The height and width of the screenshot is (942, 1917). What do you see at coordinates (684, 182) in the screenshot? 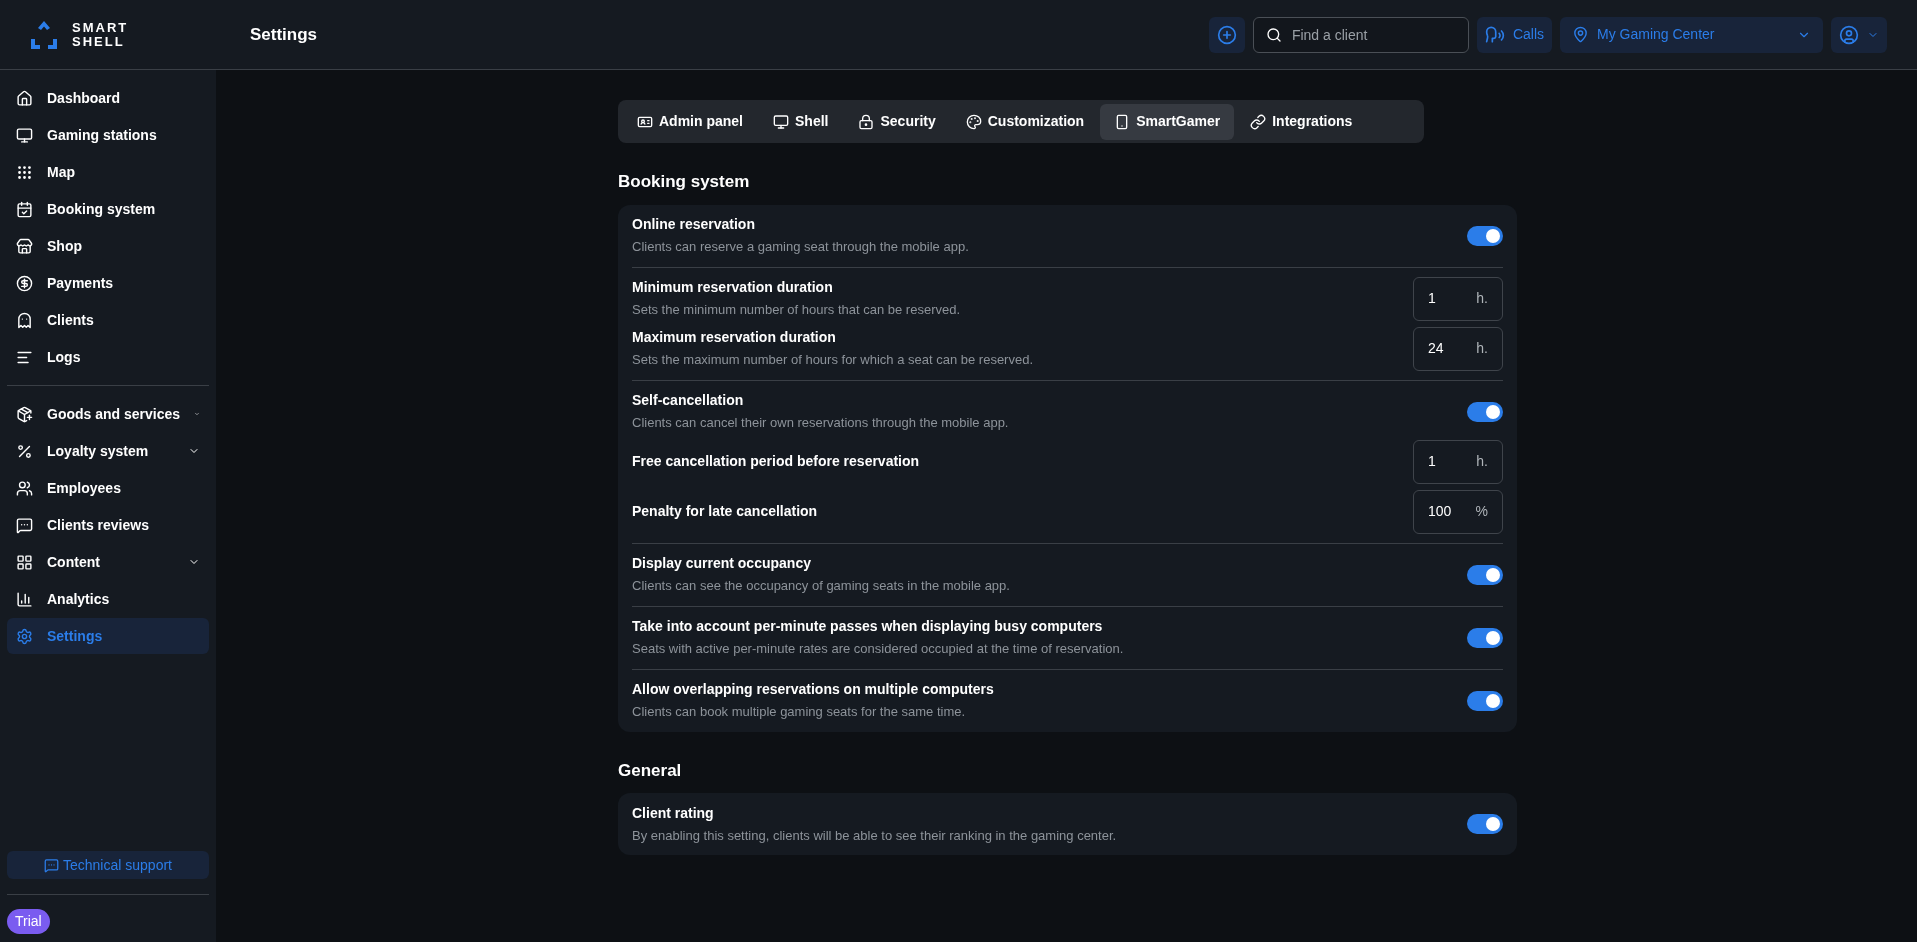
I see `section-heading: Booking system` at bounding box center [684, 182].